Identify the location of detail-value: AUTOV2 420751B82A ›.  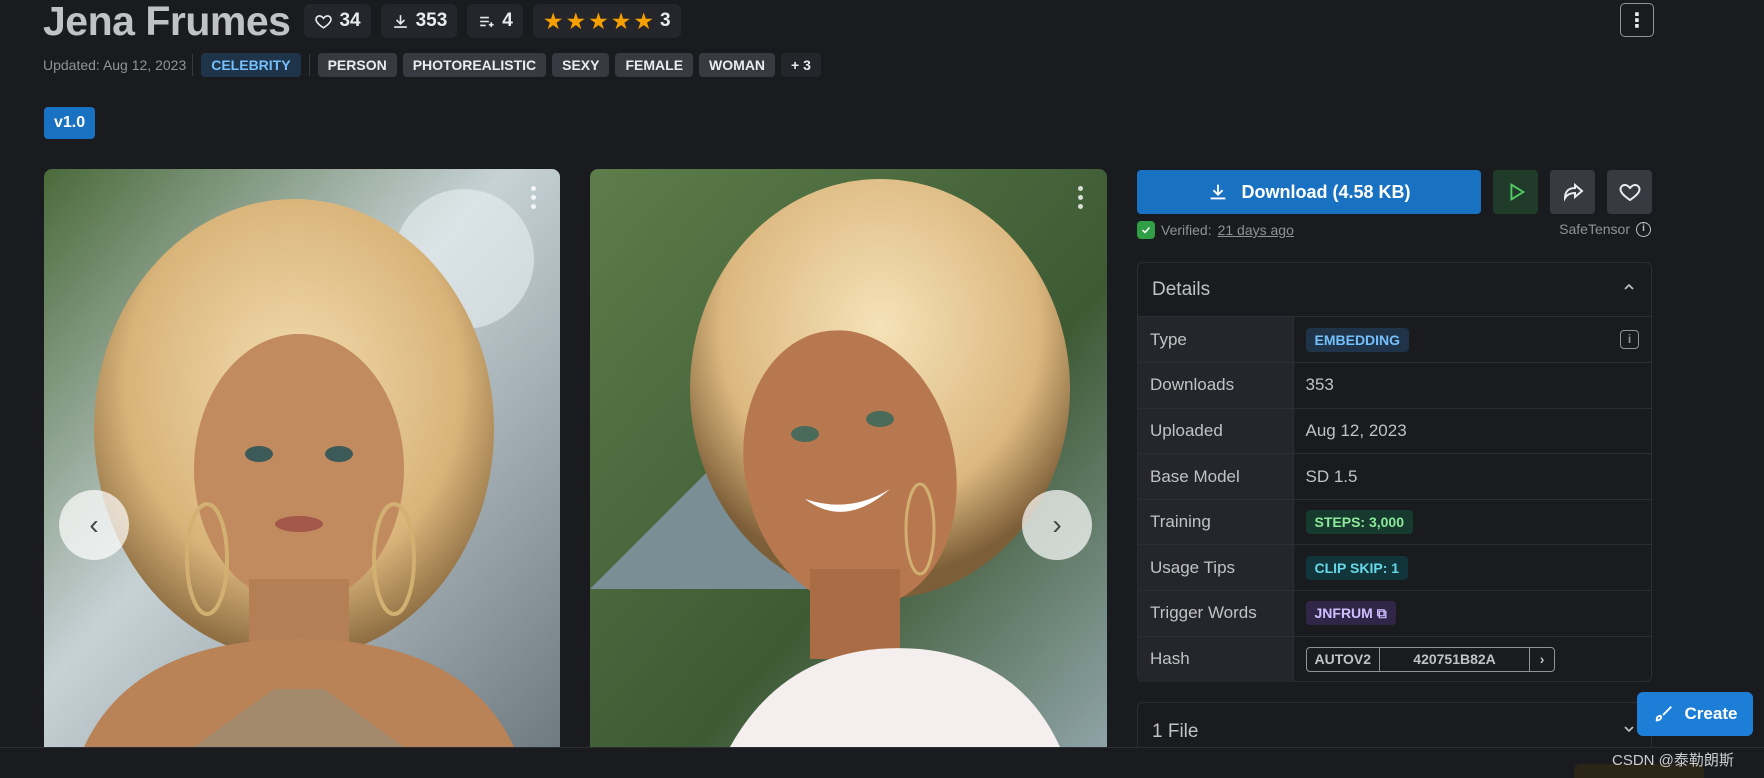
(1472, 659).